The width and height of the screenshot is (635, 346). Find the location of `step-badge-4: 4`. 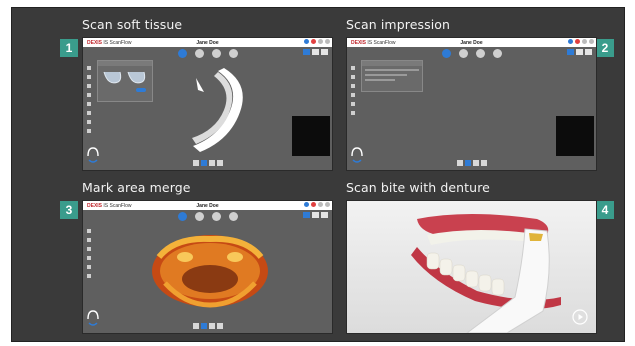

step-badge-4: 4 is located at coordinates (605, 210).